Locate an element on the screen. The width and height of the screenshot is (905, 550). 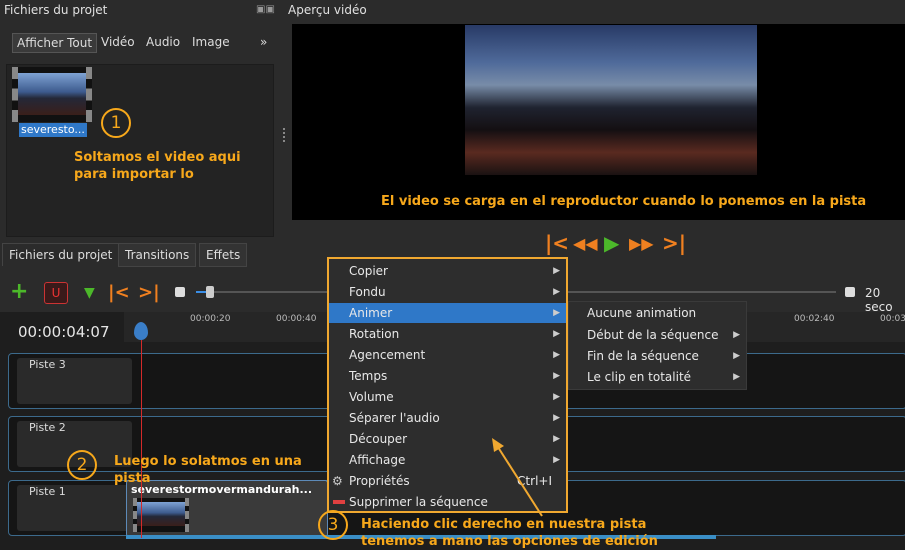
ruler-tick: 00:00:40 is located at coordinates (296, 319).